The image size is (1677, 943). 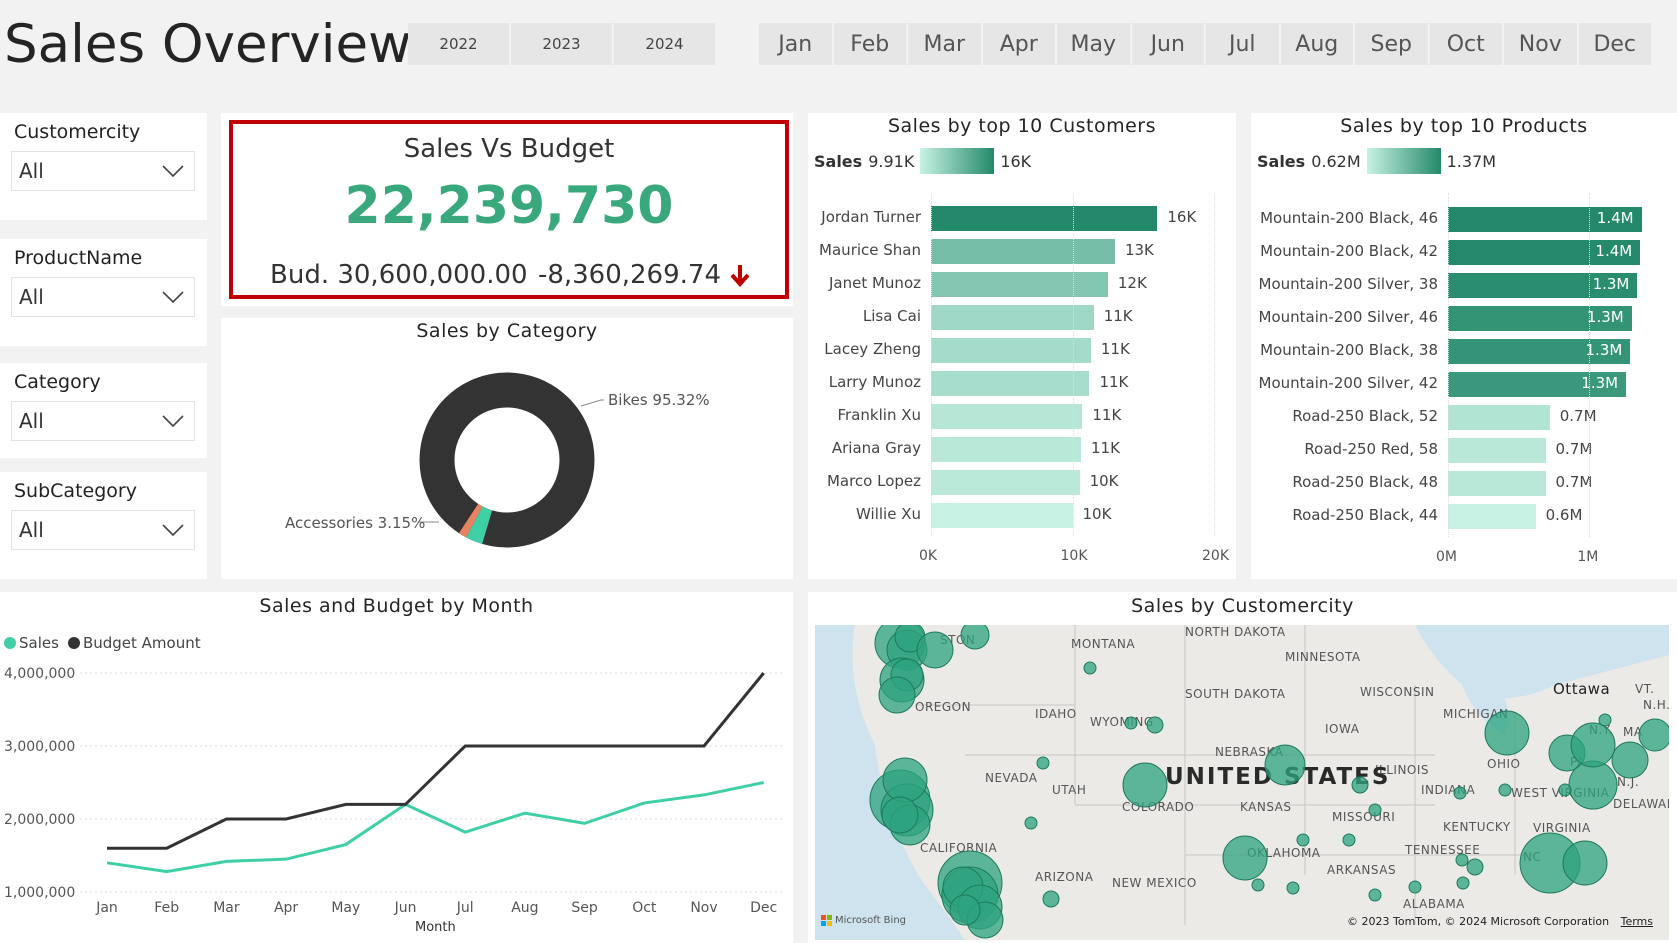 What do you see at coordinates (876, 448) in the screenshot?
I see `bar-category-label: Ariana Gray` at bounding box center [876, 448].